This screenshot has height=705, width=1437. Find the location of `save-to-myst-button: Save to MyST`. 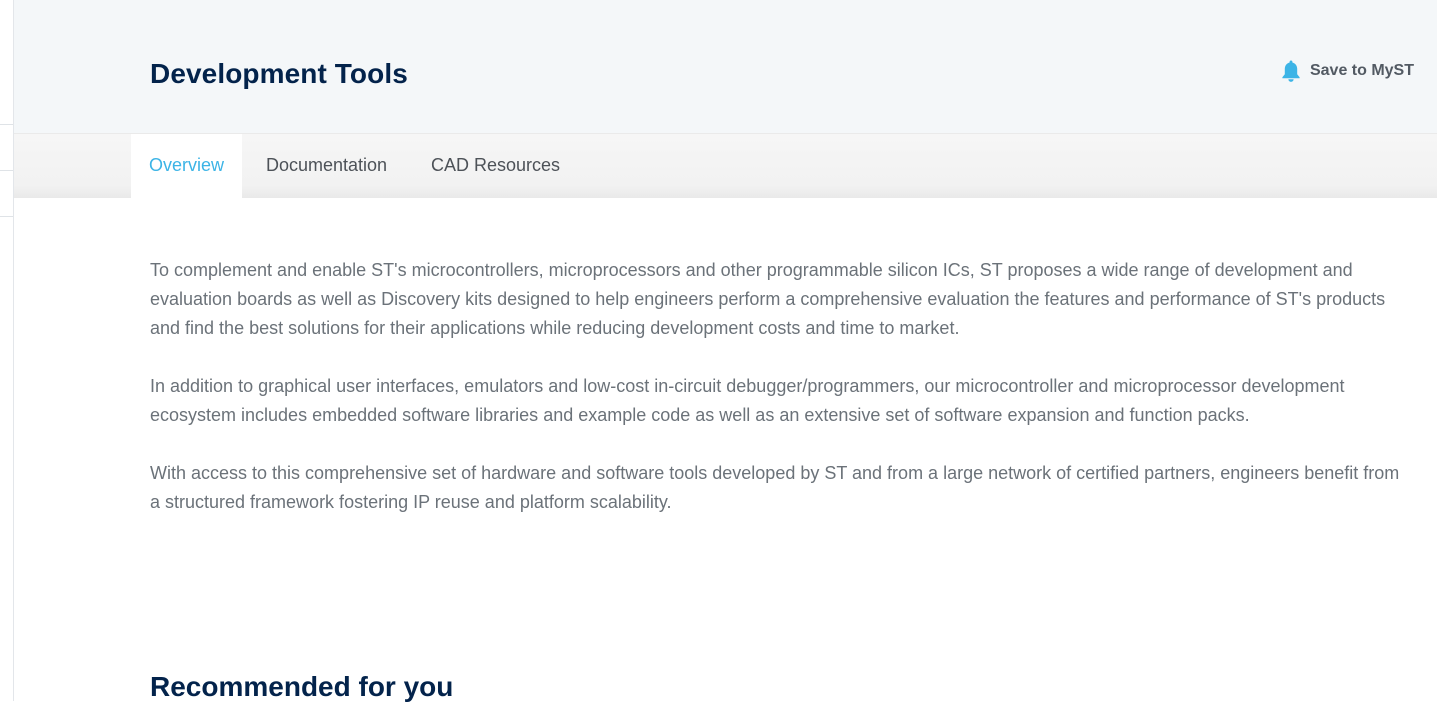

save-to-myst-button: Save to MyST is located at coordinates (1347, 71).